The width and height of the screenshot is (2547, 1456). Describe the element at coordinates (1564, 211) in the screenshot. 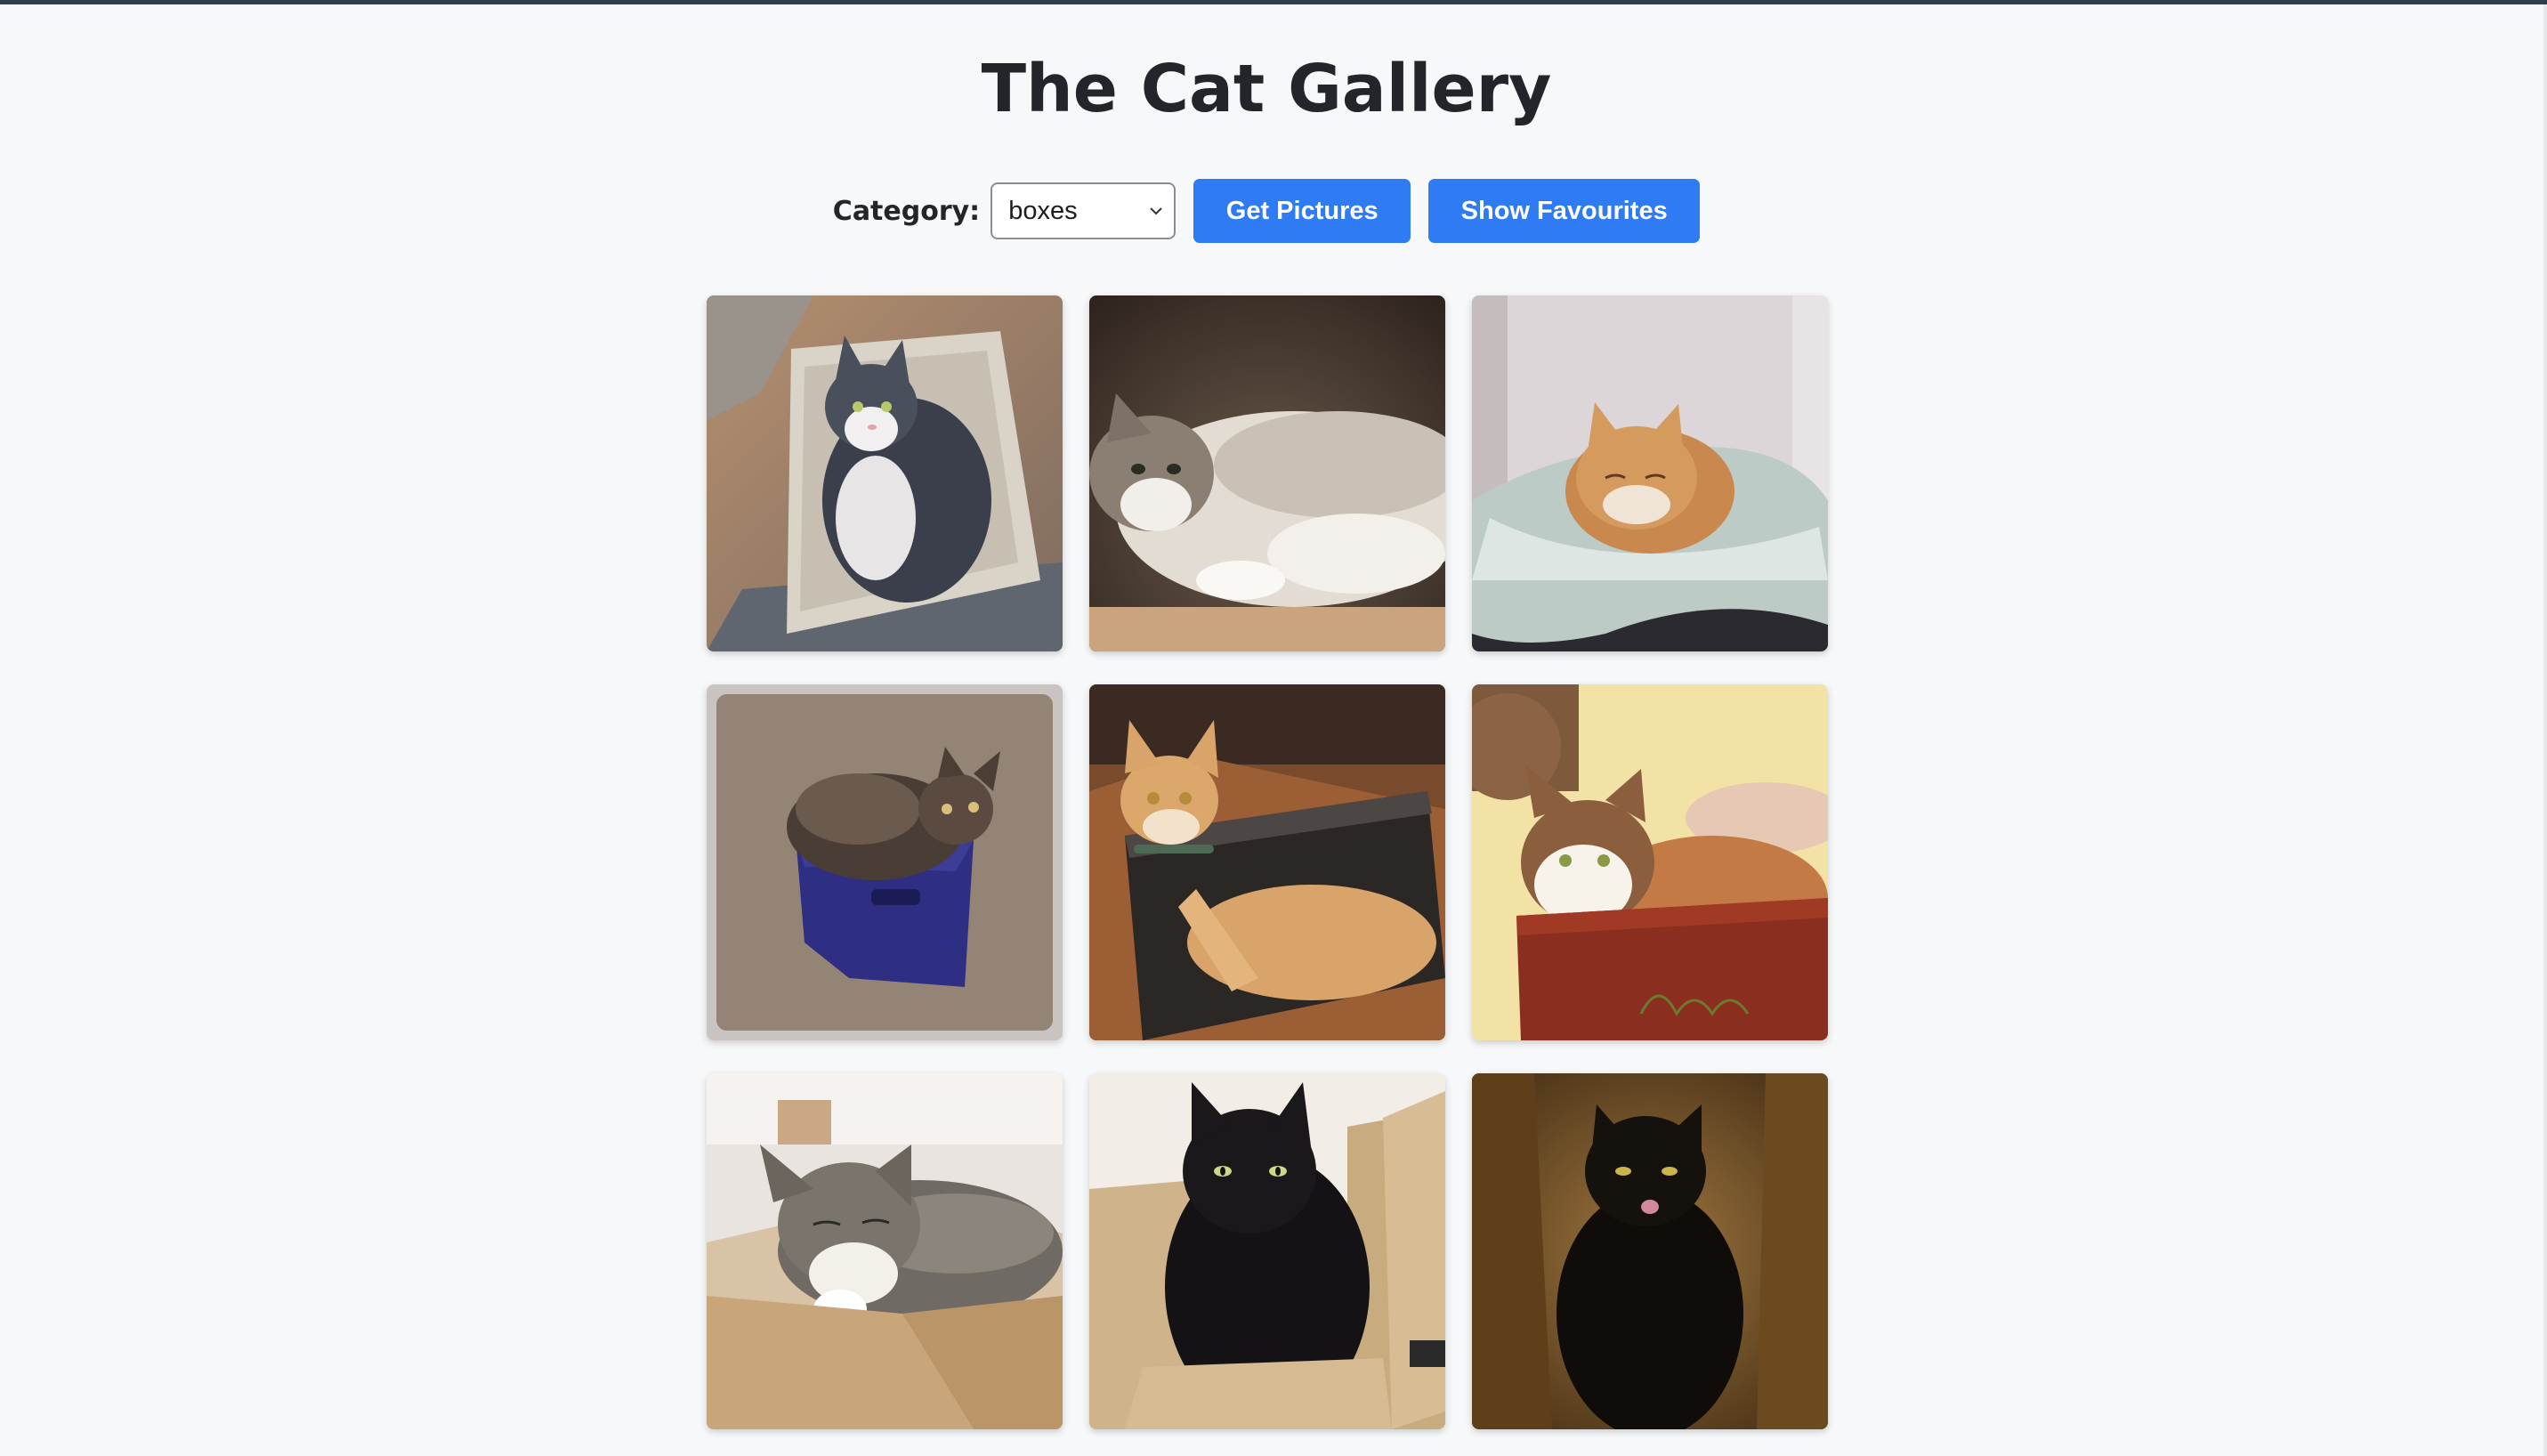

I see `show-favourites-button: Show Favourites` at that location.